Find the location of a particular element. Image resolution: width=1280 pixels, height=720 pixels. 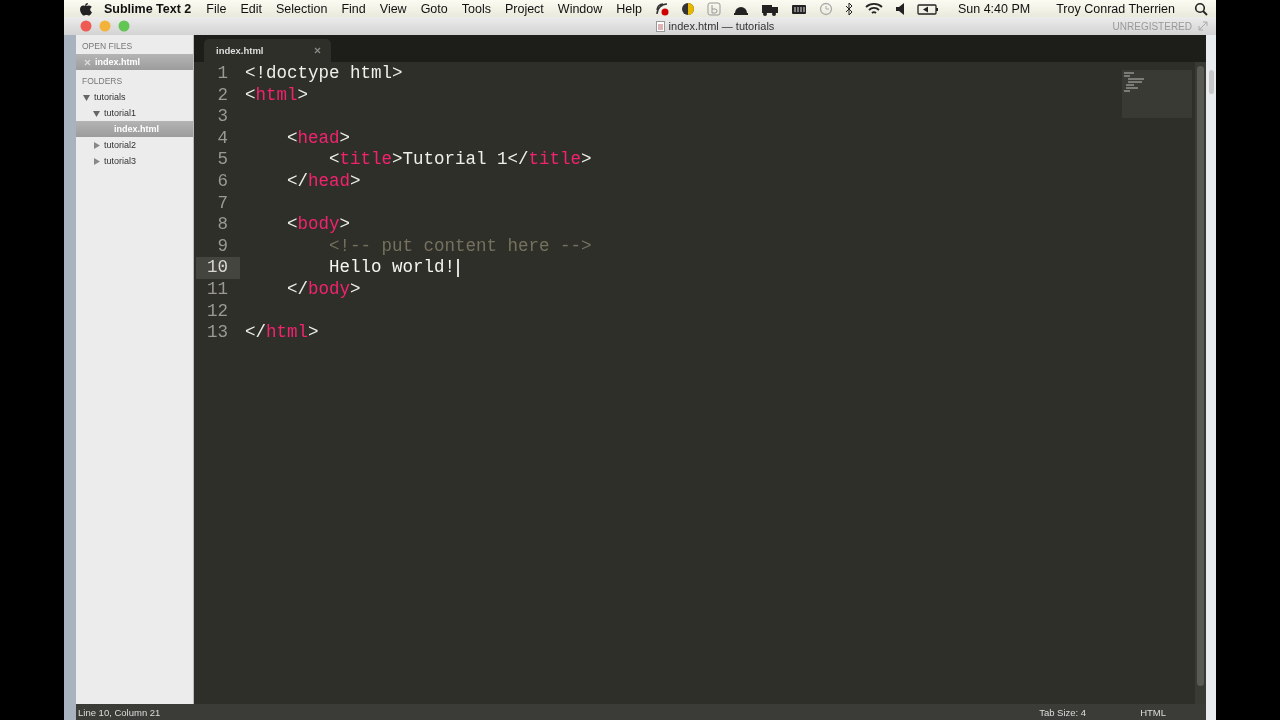

code-line: <!doctype html> is located at coordinates (324, 74).